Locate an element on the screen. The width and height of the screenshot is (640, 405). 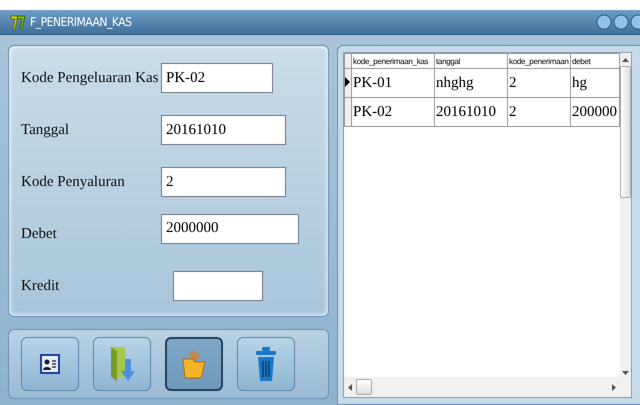
delete-button is located at coordinates (266, 364).